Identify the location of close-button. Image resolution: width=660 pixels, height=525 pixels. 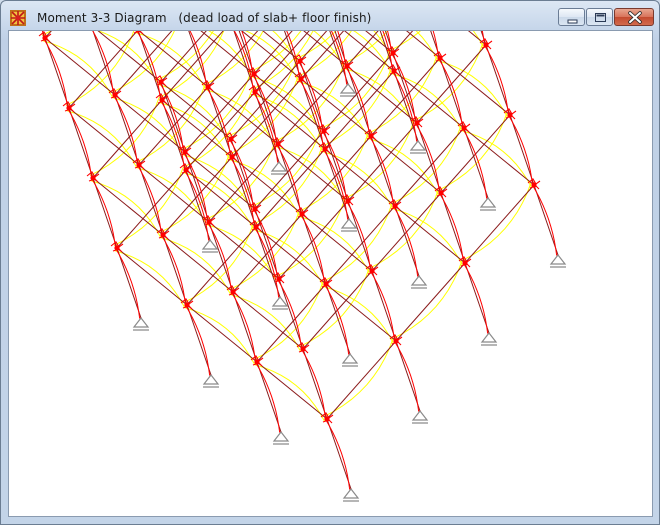
(634, 17).